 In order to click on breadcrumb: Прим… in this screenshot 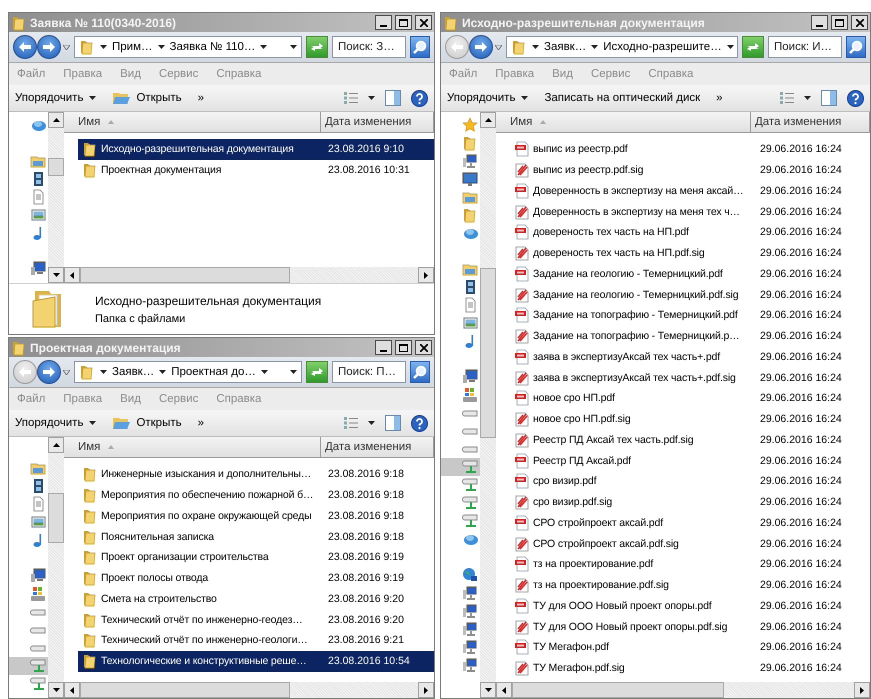, I will do `click(132, 47)`.